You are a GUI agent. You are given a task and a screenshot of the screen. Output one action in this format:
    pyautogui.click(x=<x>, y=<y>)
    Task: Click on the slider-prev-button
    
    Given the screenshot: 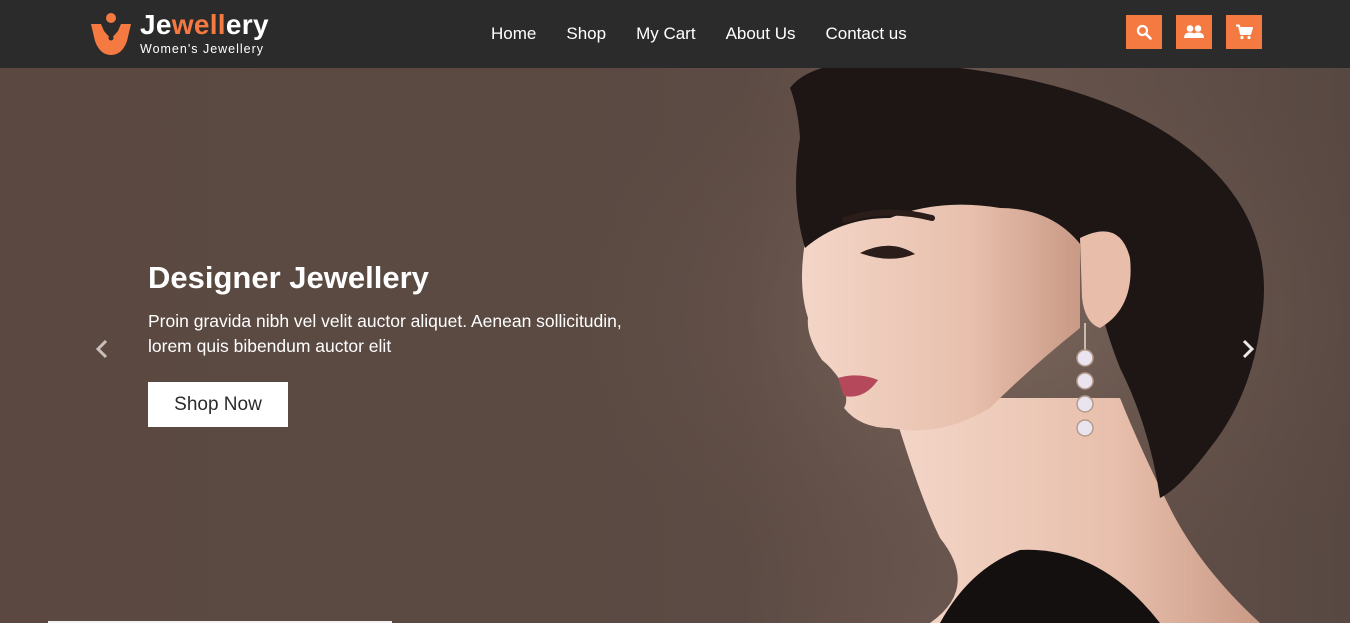 What is the action you would take?
    pyautogui.click(x=102, y=349)
    